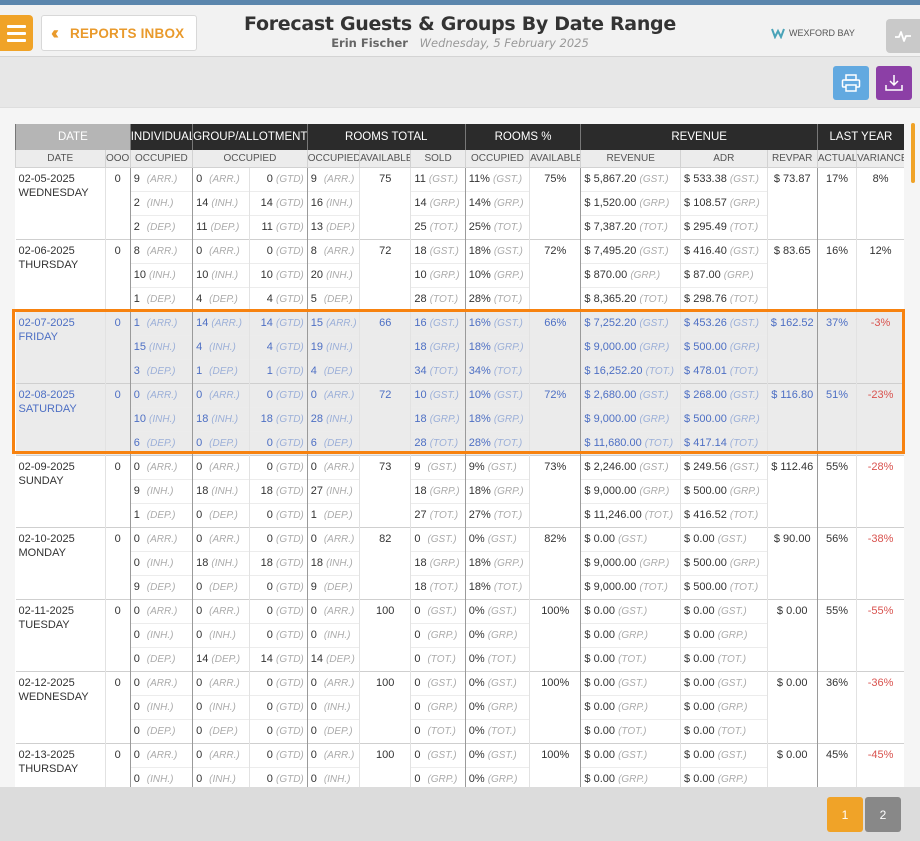 The height and width of the screenshot is (841, 920). Describe the element at coordinates (385, 418) in the screenshot. I see `rooms-available-cell: 72` at that location.